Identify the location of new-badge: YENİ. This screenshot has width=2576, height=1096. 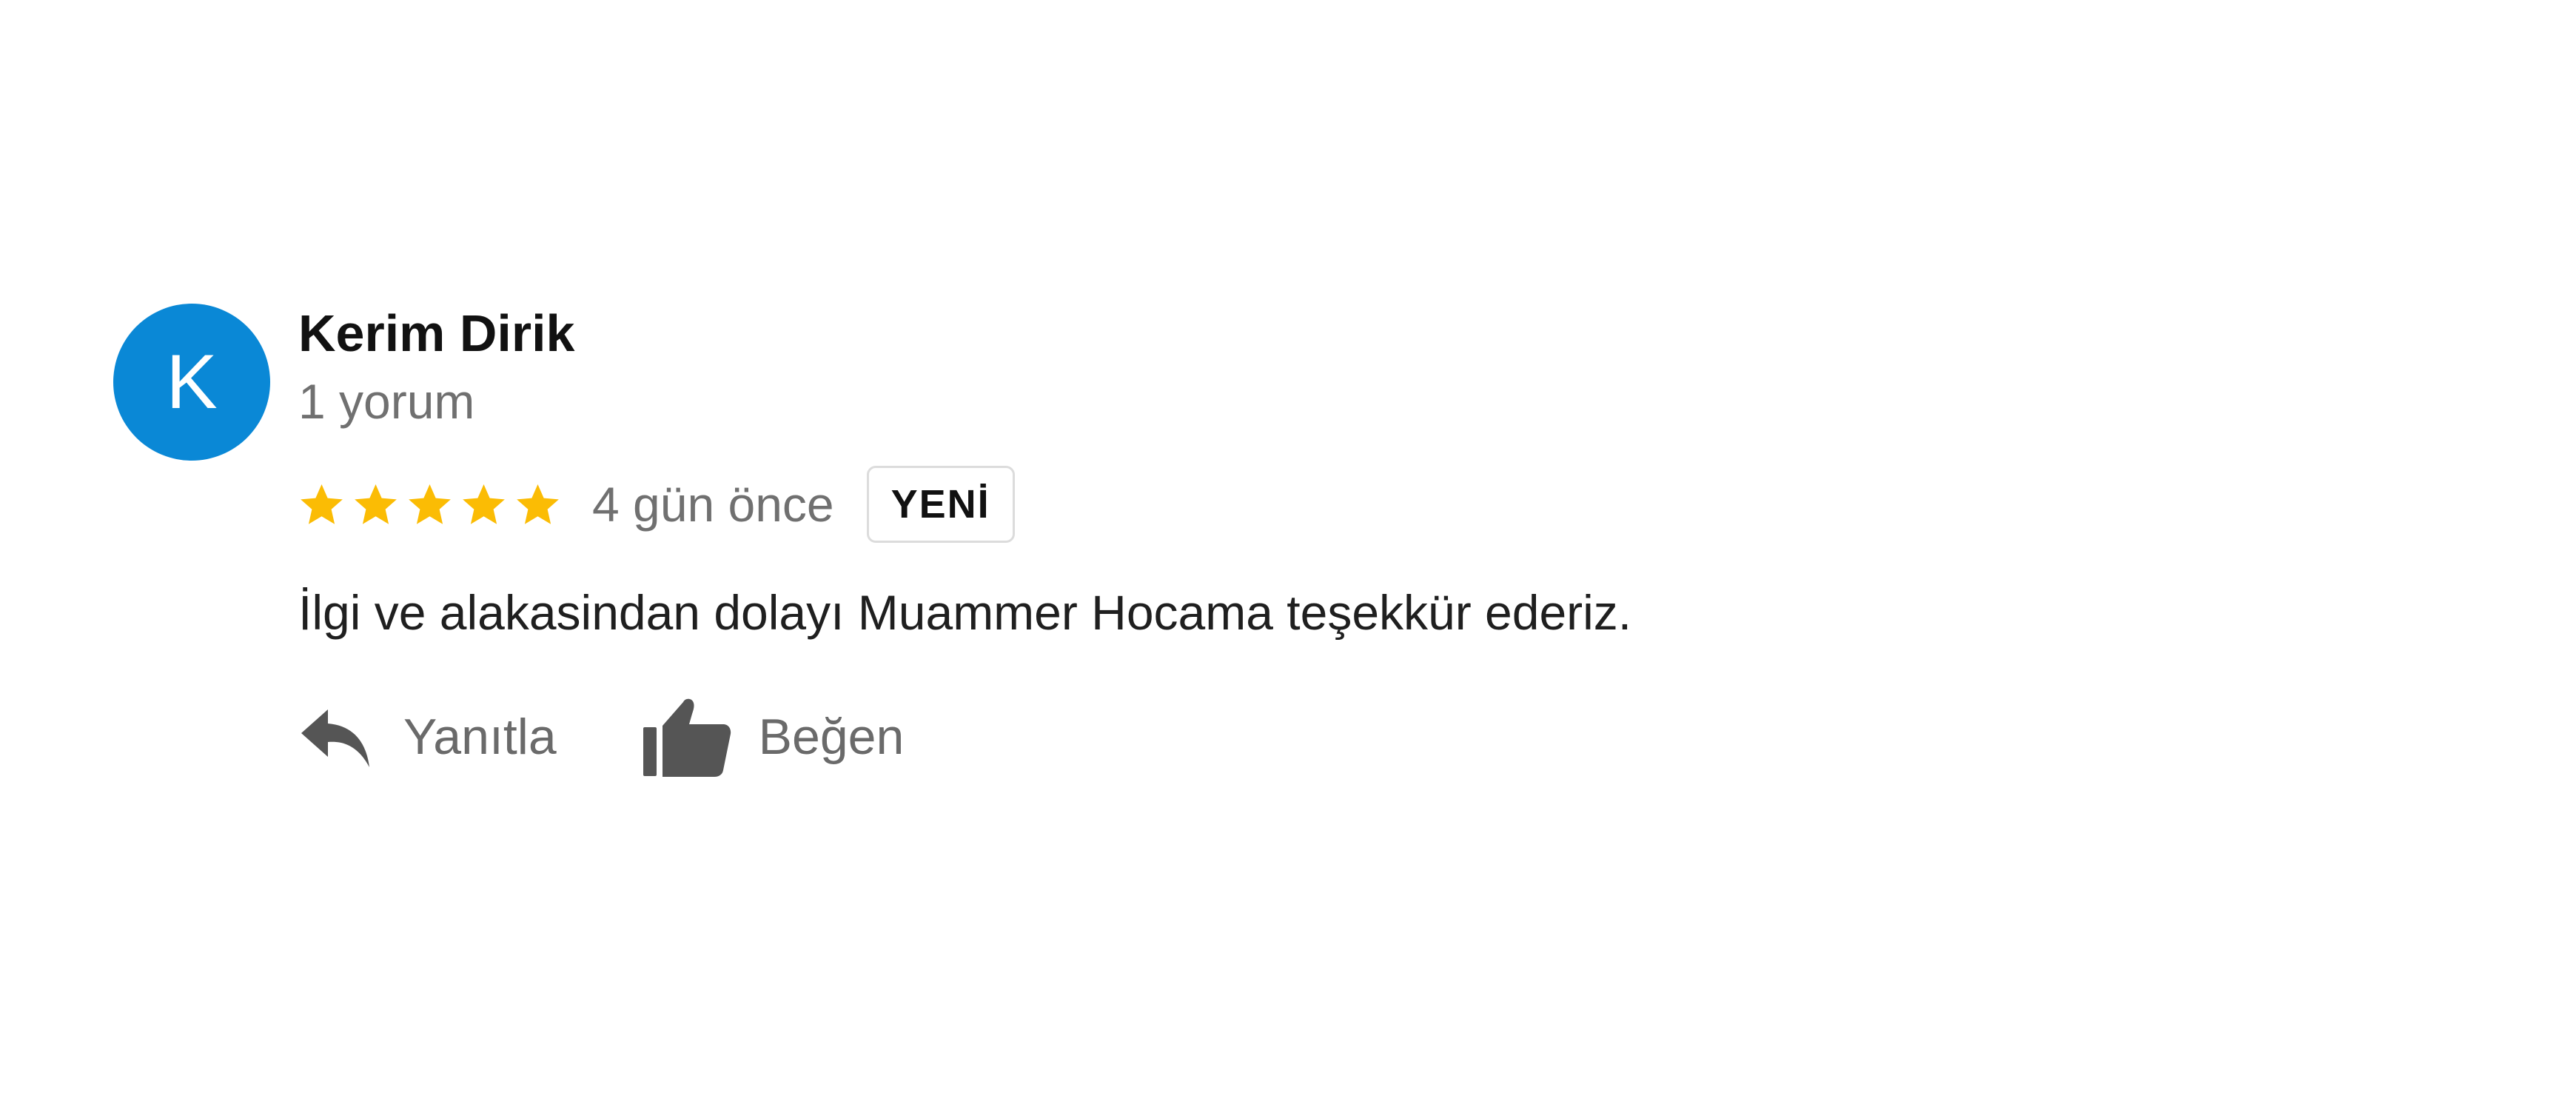
(940, 504).